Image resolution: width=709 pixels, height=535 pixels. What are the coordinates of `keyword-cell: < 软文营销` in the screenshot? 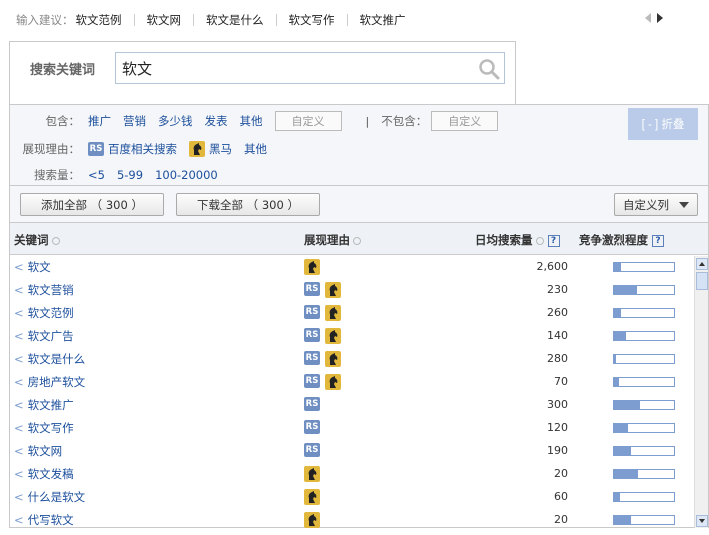 It's located at (44, 290).